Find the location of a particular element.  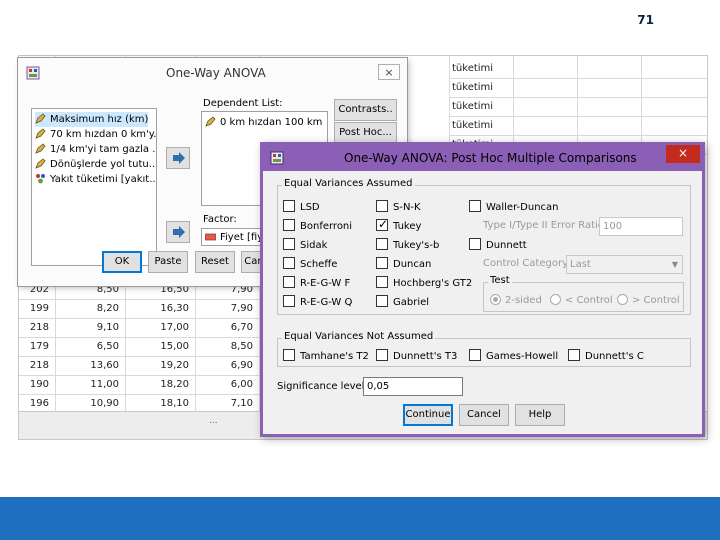

reset-button: Reset is located at coordinates (215, 262).